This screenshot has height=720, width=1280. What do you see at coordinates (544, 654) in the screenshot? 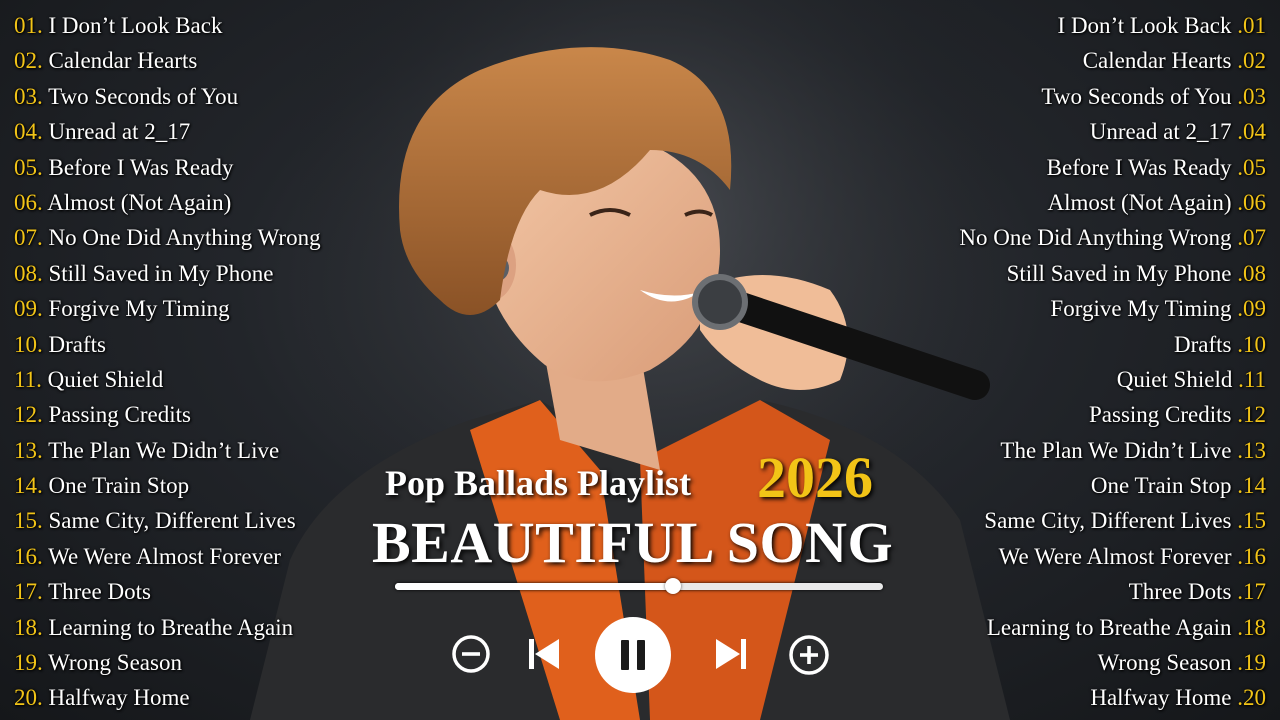
I see `skip-previous-icon` at bounding box center [544, 654].